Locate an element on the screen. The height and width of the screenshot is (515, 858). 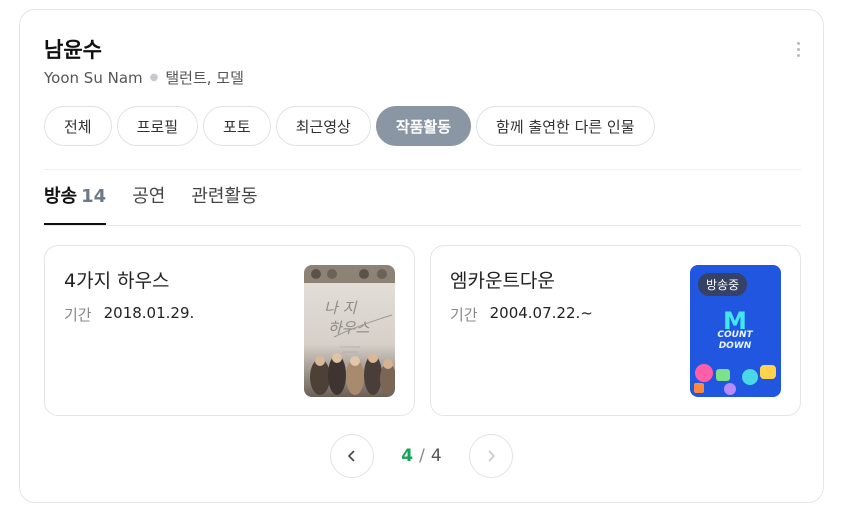
subtab-count: 14 is located at coordinates (94, 196).